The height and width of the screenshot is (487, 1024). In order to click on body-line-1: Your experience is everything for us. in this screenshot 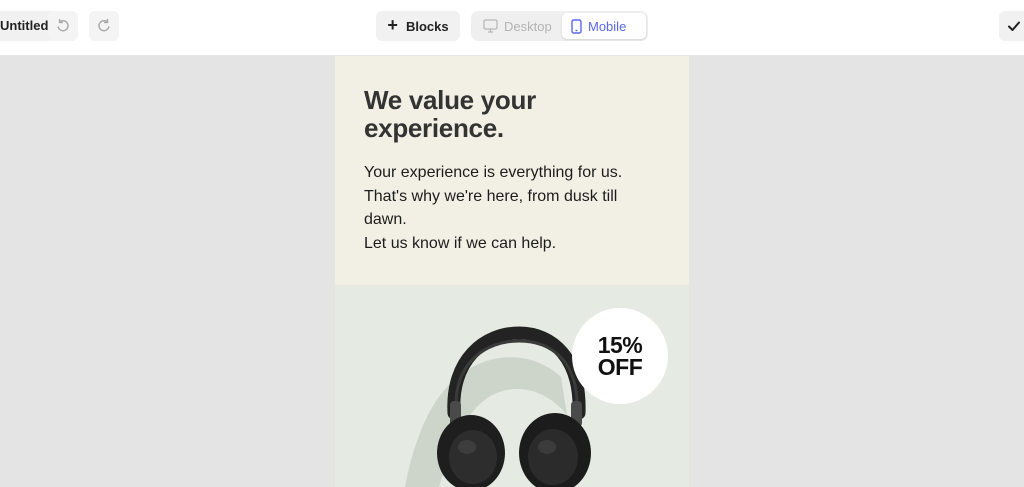, I will do `click(493, 172)`.